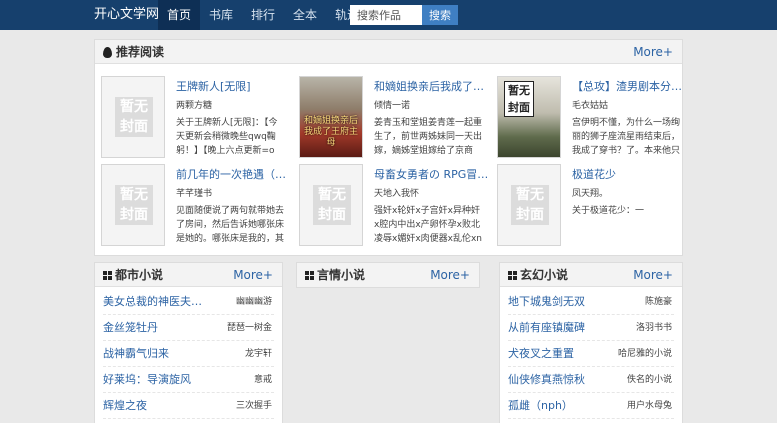 This screenshot has height=423, width=777. What do you see at coordinates (546, 328) in the screenshot?
I see `list-book-title: 从前有座镇魔碑` at bounding box center [546, 328].